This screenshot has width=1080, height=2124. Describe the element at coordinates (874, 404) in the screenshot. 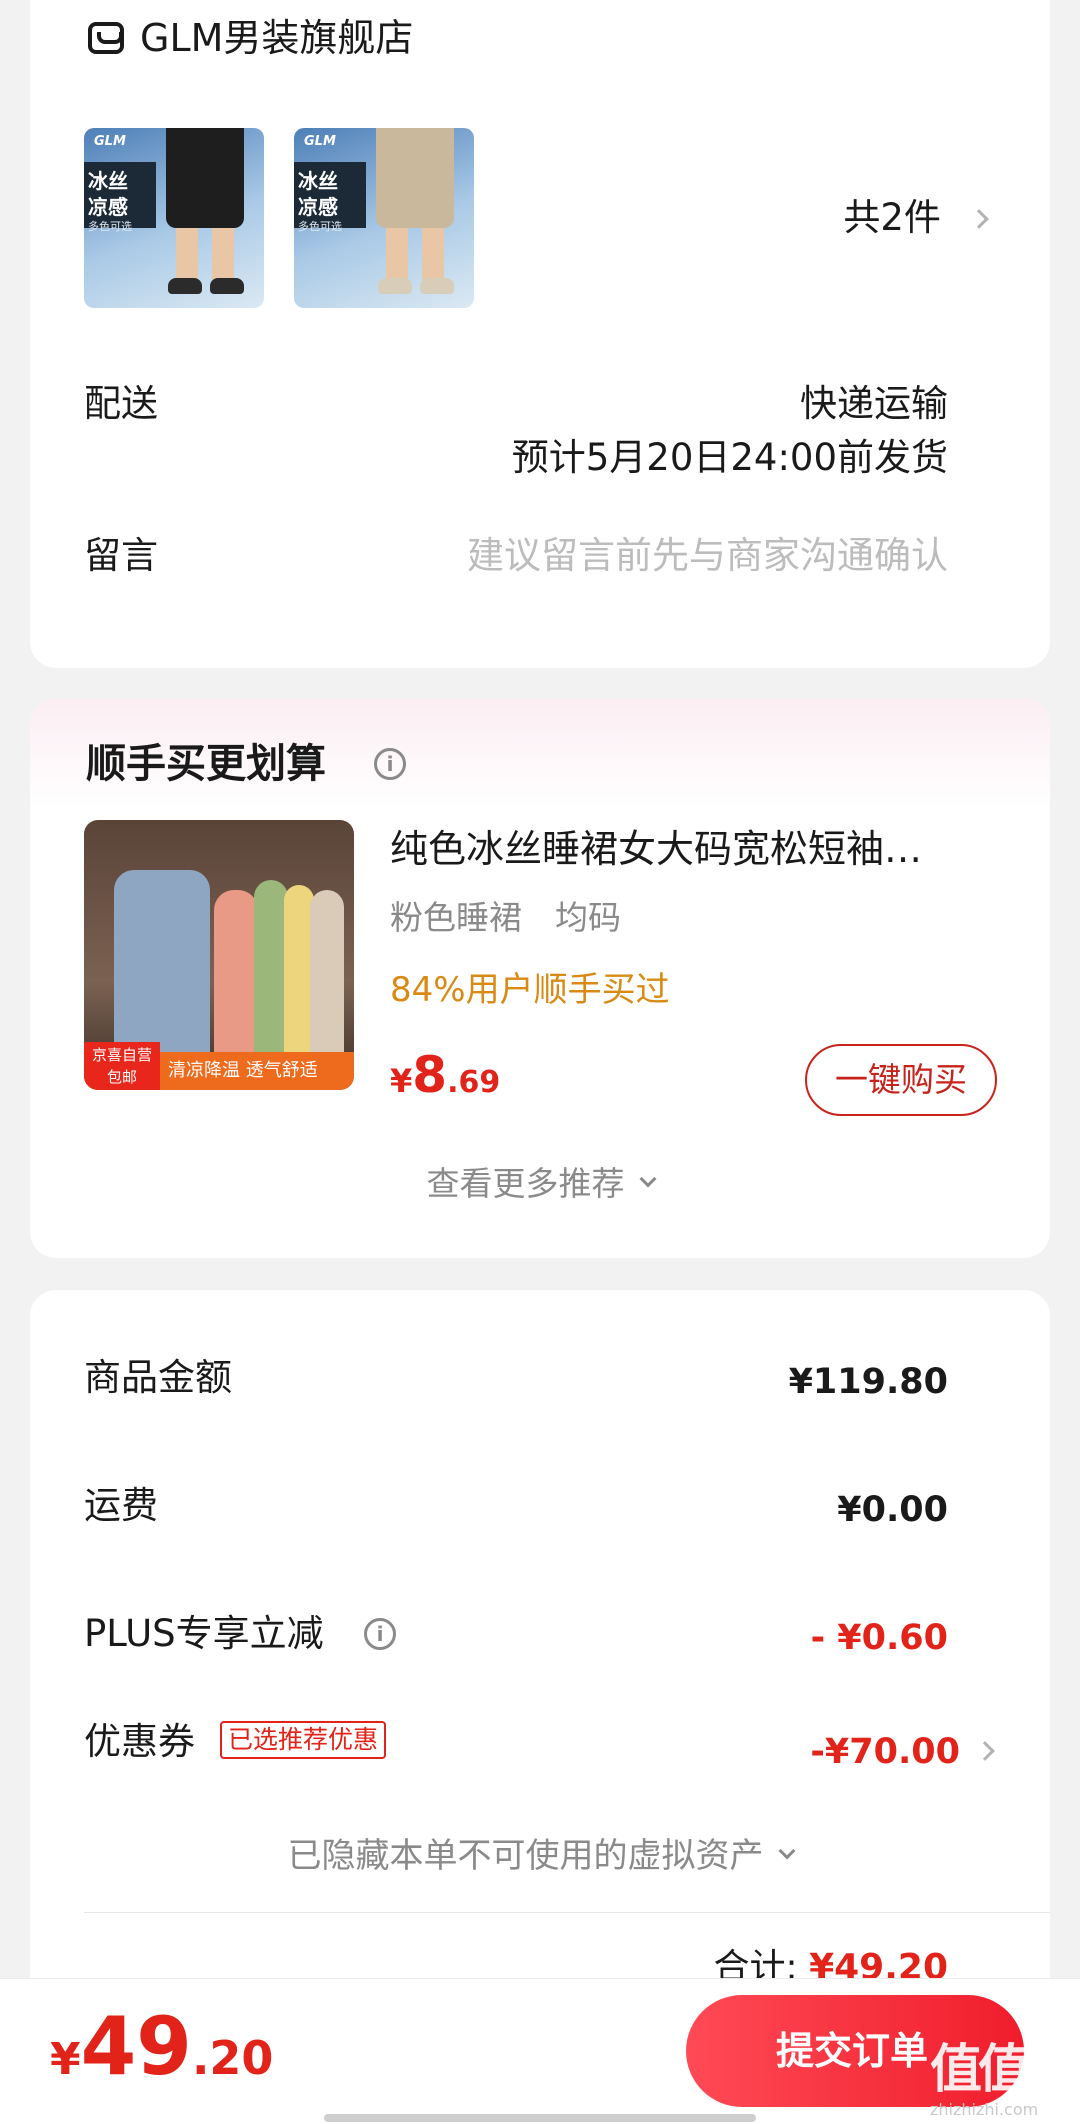

I see `delivery-method: 快递运输` at that location.